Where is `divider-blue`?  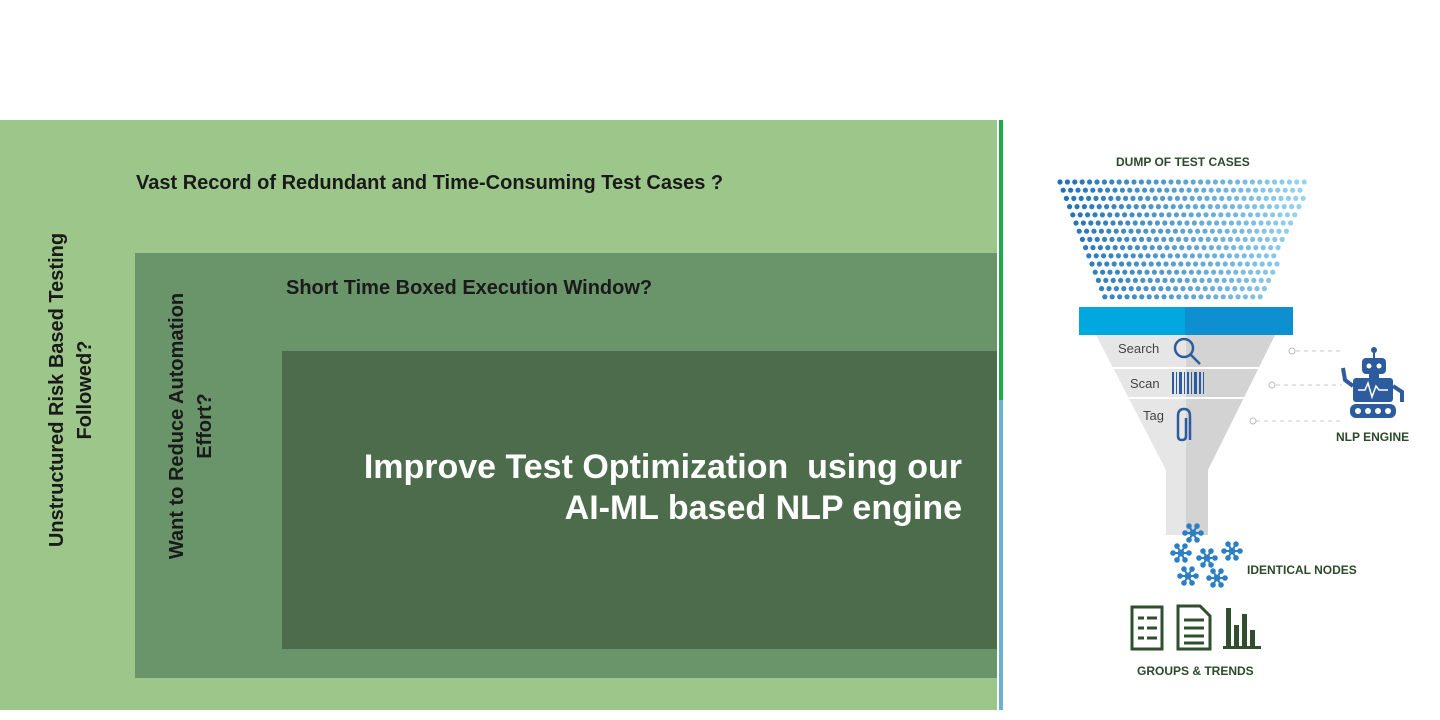 divider-blue is located at coordinates (1001, 555).